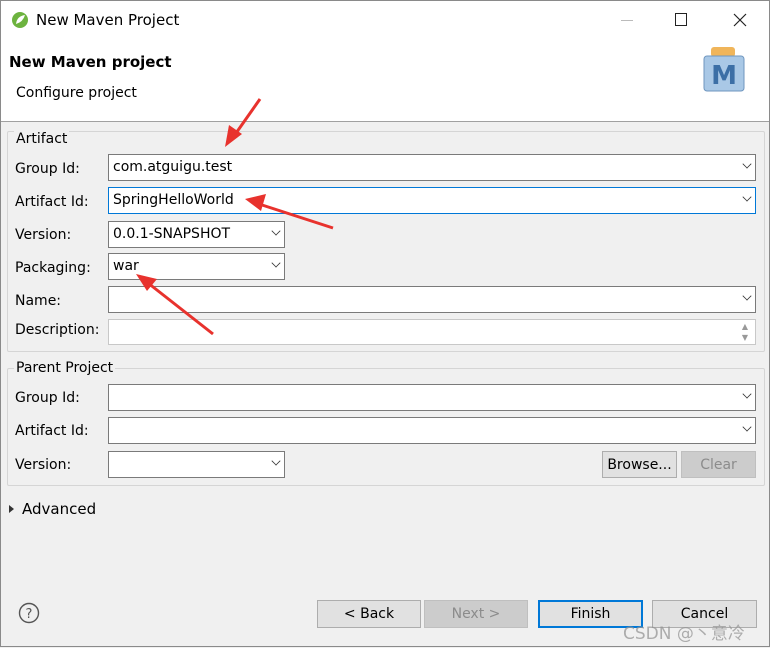  I want to click on packaging-label: Packaging:, so click(53, 268).